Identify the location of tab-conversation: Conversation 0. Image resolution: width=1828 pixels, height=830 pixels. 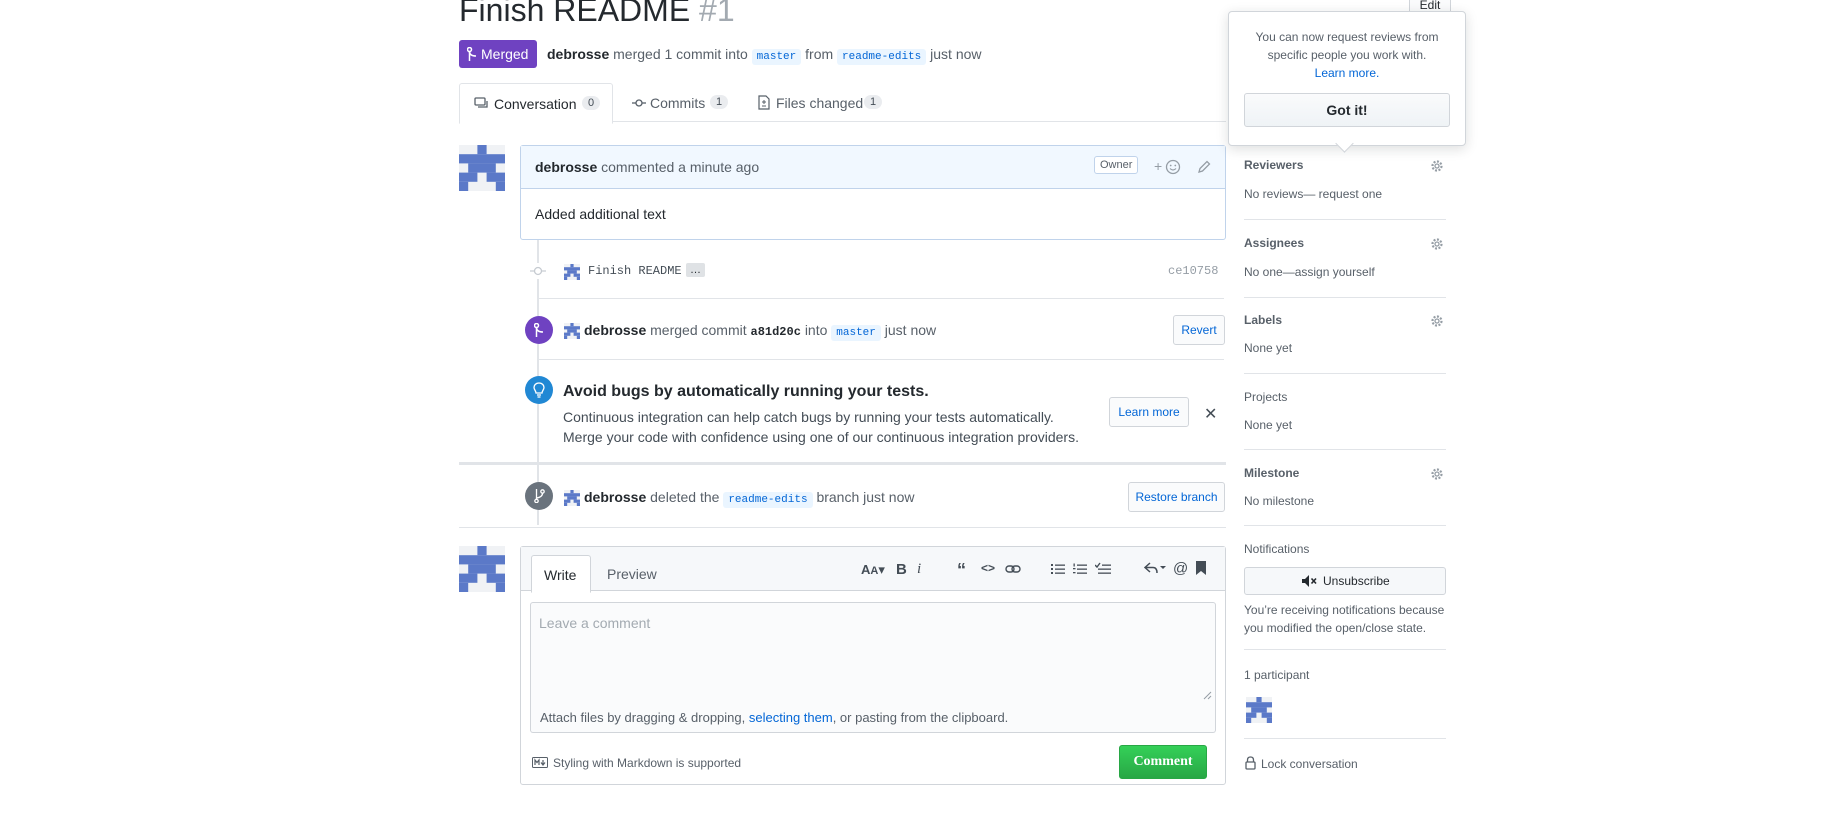
(536, 103).